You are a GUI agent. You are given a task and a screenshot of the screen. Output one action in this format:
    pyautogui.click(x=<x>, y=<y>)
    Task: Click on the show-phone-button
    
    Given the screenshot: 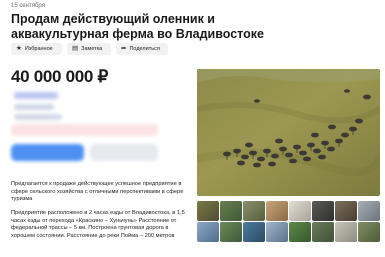 What is the action you would take?
    pyautogui.click(x=47, y=152)
    